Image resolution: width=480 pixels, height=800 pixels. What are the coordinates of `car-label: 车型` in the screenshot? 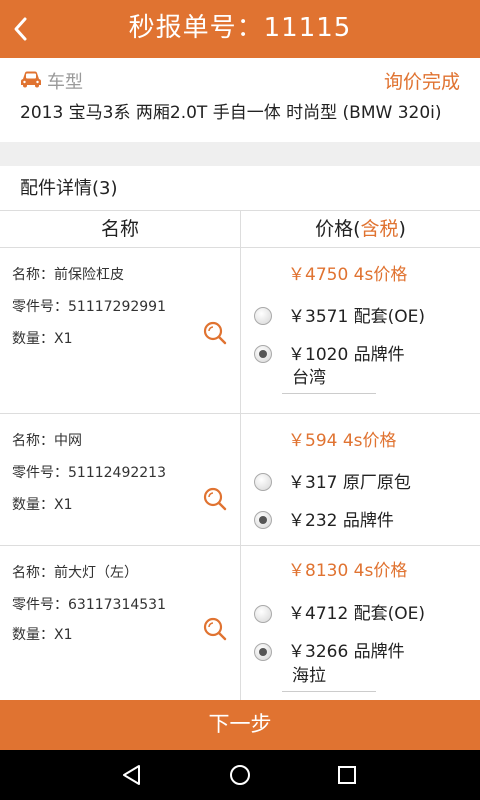 It's located at (65, 82).